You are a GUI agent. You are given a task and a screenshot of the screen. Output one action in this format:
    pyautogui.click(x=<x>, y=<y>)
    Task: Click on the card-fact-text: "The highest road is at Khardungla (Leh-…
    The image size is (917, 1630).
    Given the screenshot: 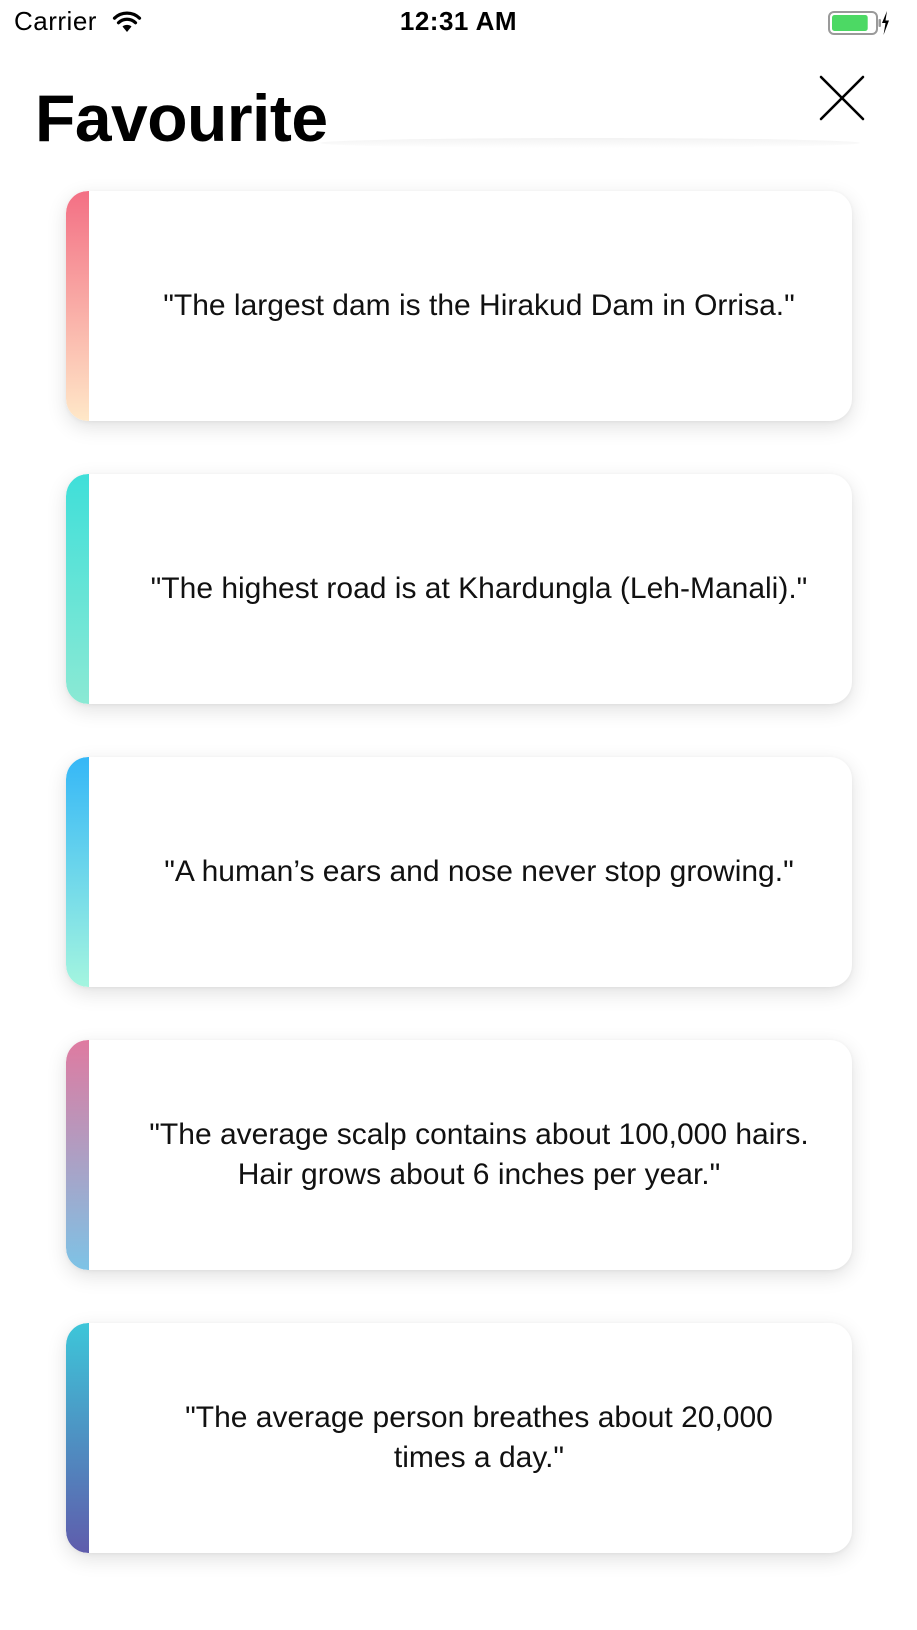 What is the action you would take?
    pyautogui.click(x=479, y=589)
    